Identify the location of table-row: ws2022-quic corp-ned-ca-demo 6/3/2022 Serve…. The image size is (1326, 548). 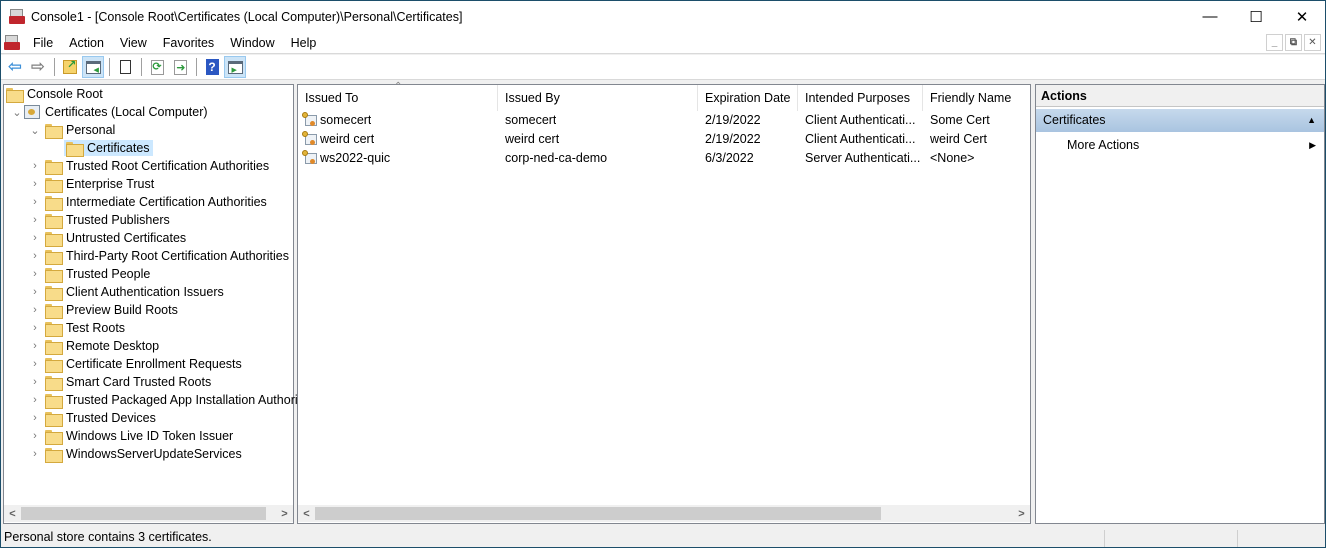
(663, 158).